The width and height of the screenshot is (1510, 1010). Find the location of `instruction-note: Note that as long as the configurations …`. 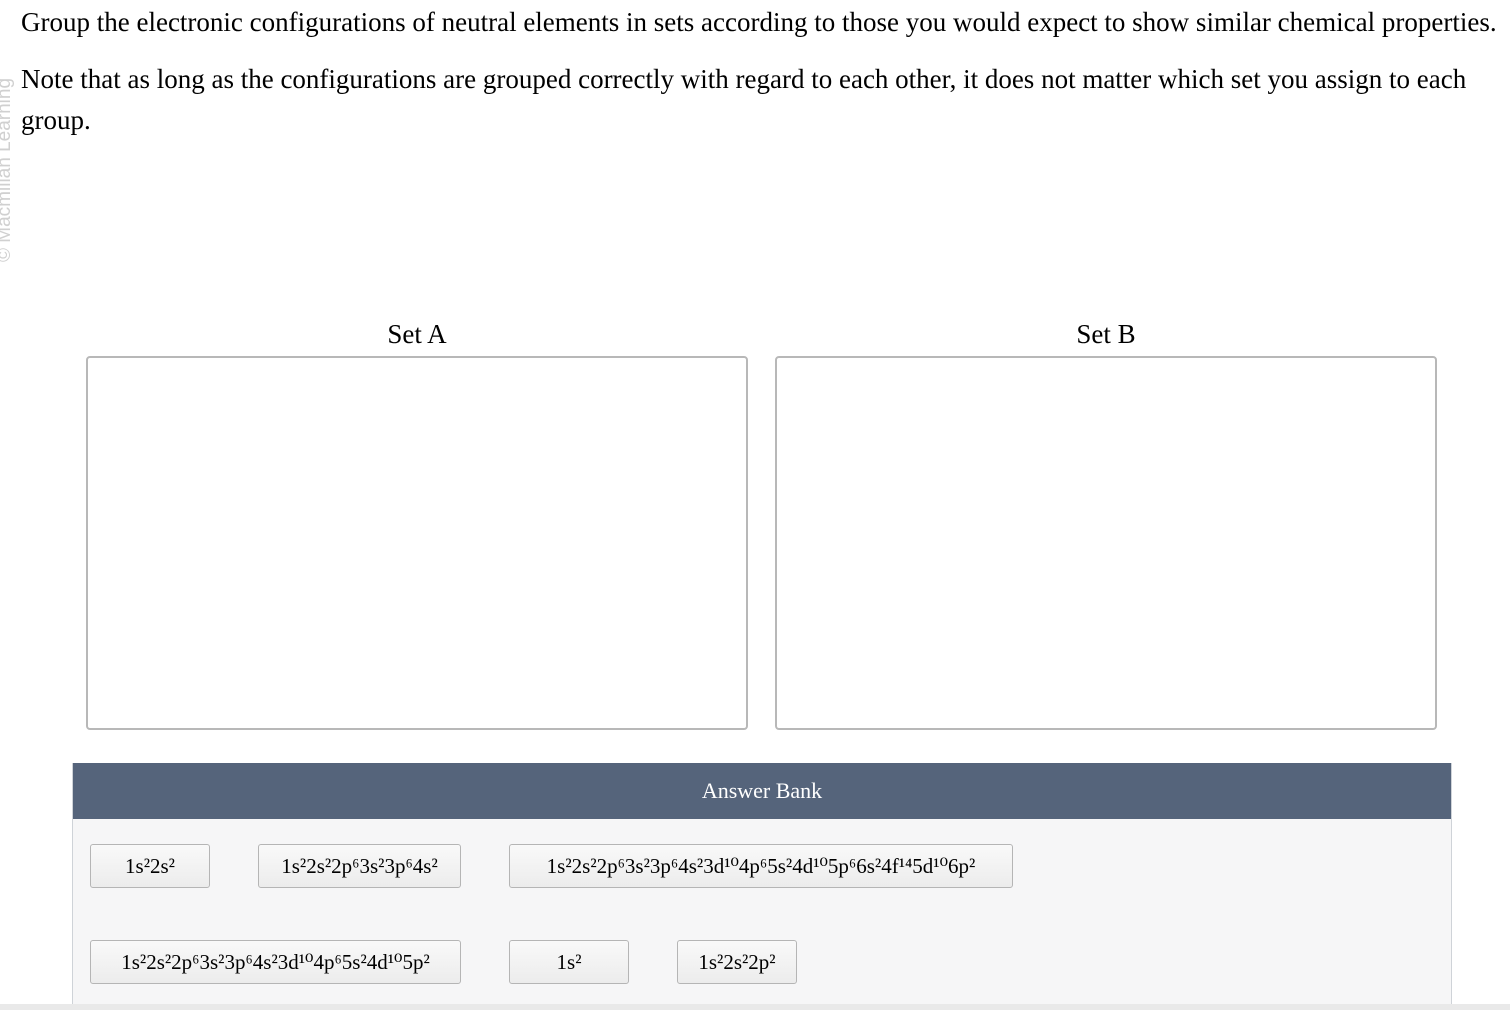

instruction-note: Note that as long as the configurations … is located at coordinates (744, 99).